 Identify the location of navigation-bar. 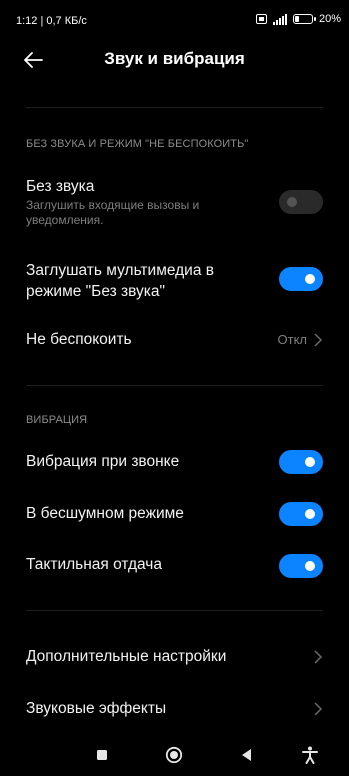
(174, 755).